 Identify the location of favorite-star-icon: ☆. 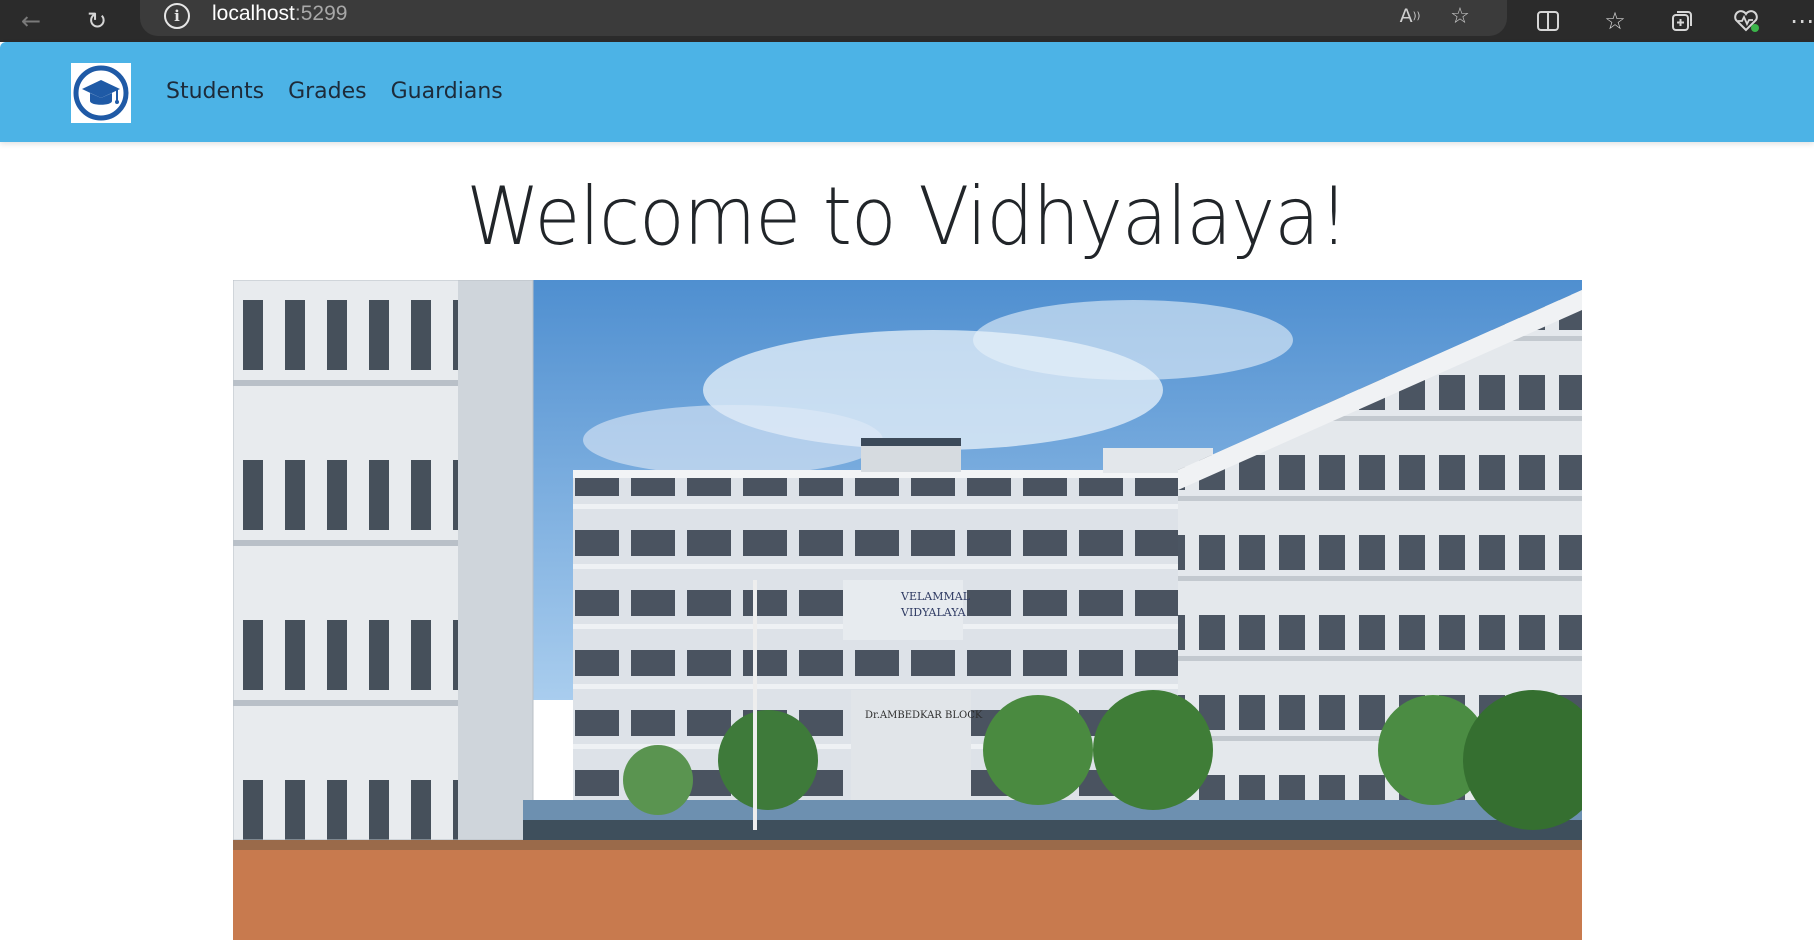
(1460, 16).